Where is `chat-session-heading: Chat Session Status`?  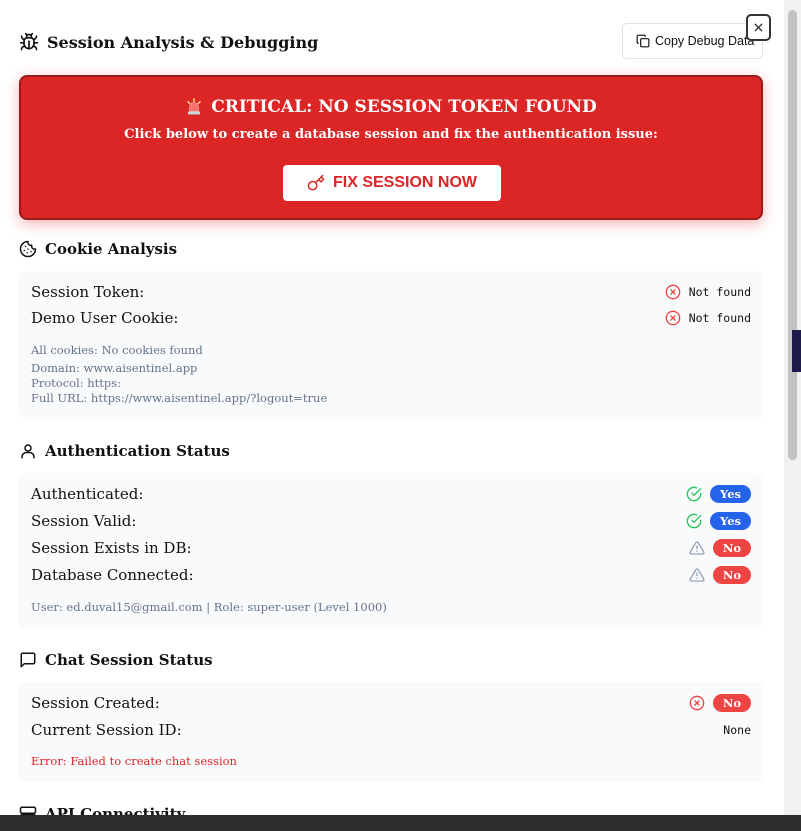 chat-session-heading: Chat Session Status is located at coordinates (116, 660).